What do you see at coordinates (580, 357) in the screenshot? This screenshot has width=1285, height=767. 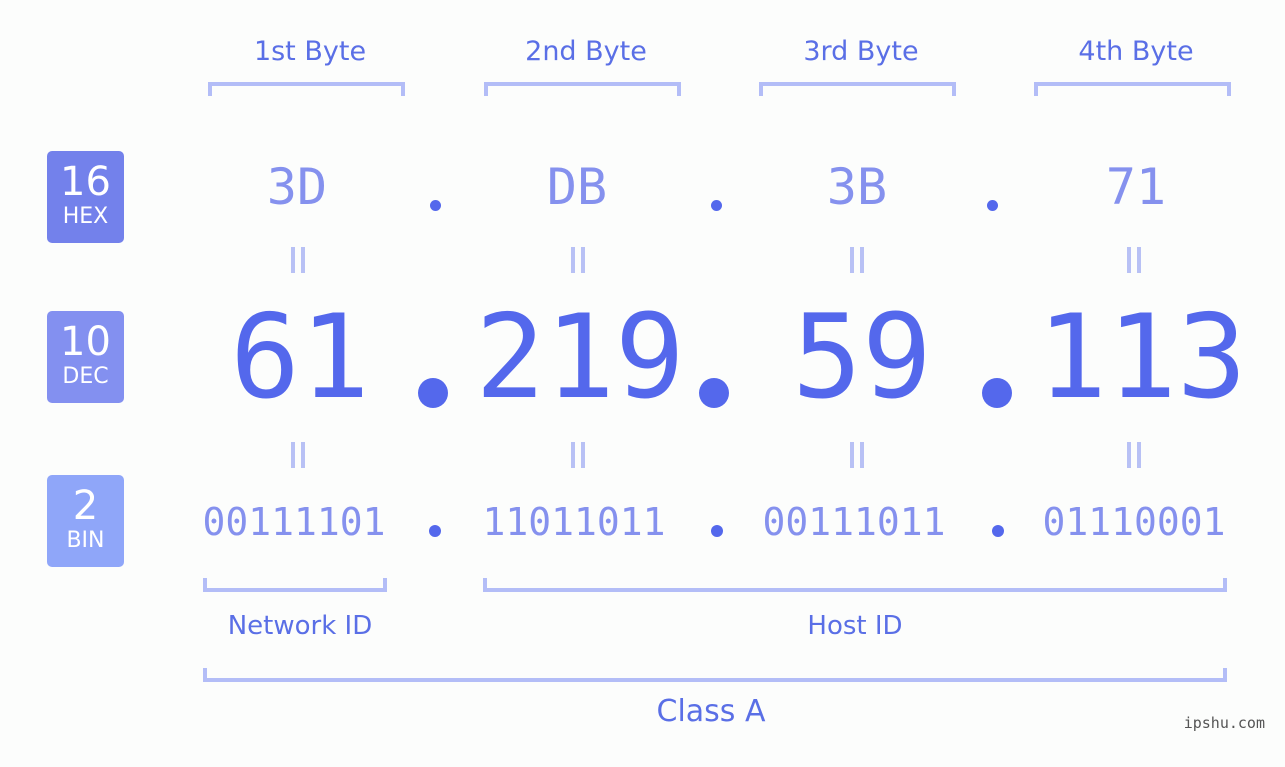 I see `dec-value-2: 219` at bounding box center [580, 357].